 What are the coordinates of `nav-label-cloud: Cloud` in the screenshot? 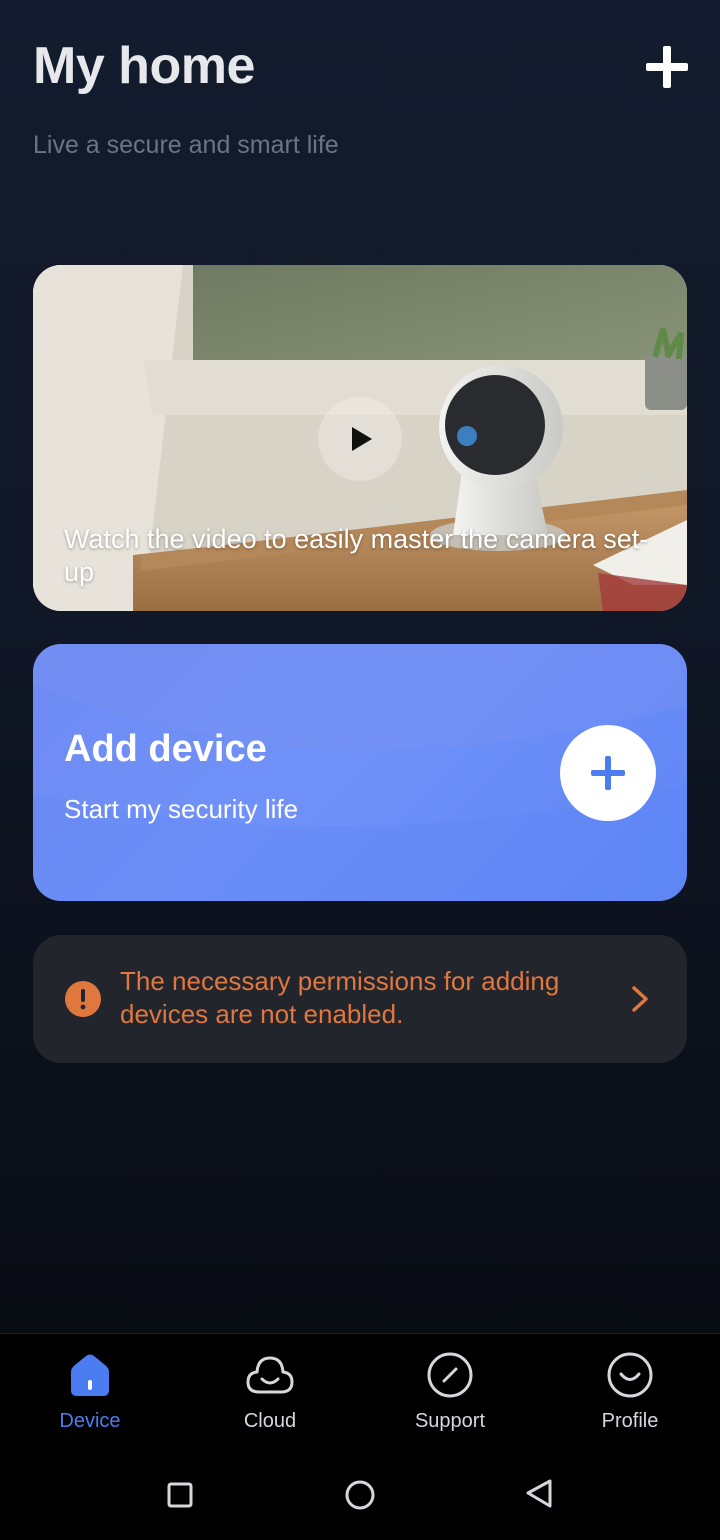 It's located at (270, 1421).